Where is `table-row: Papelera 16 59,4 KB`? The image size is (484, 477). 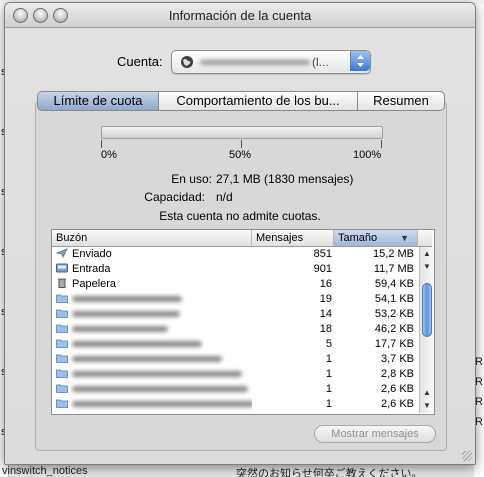 table-row: Papelera 16 59,4 KB is located at coordinates (235, 284).